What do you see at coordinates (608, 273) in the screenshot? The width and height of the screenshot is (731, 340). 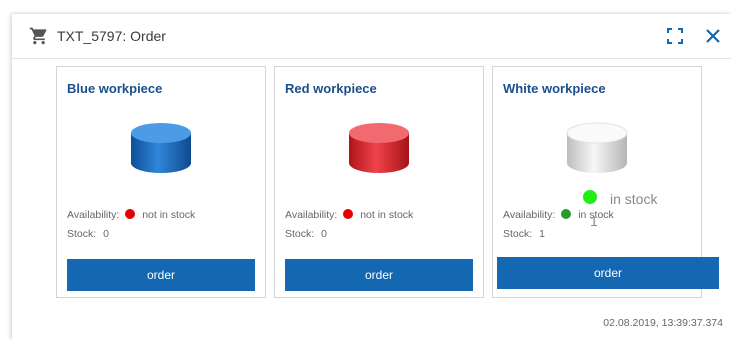 I see `order-button-white: order` at bounding box center [608, 273].